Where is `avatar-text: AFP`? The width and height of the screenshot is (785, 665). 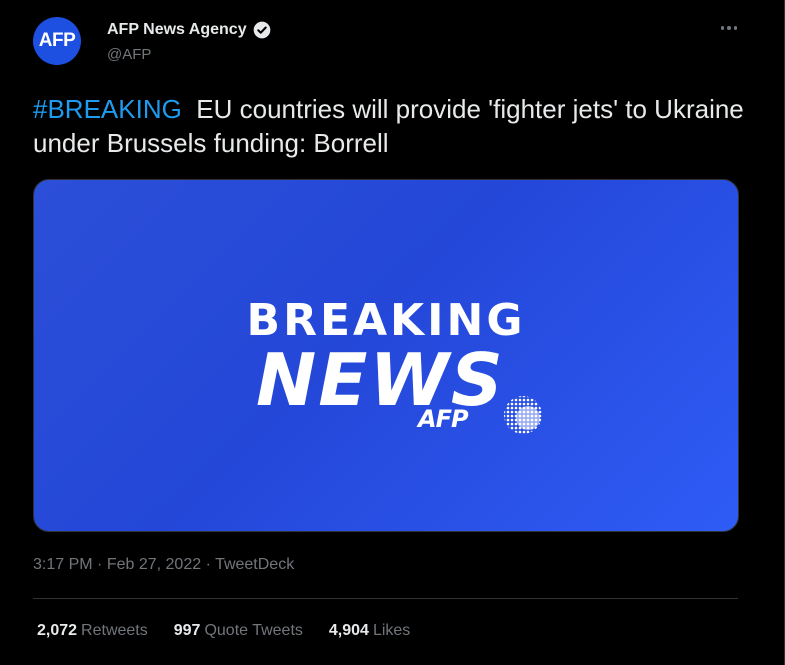
avatar-text: AFP is located at coordinates (57, 40).